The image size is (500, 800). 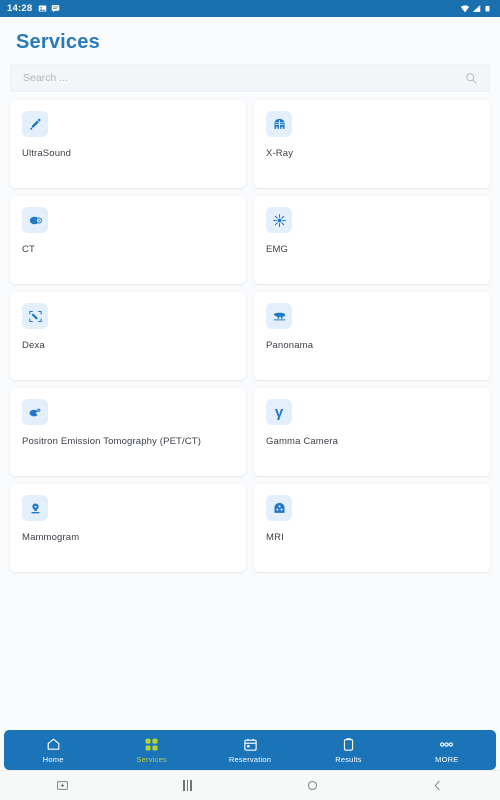 I want to click on status-bar-notification-icons, so click(x=49, y=8).